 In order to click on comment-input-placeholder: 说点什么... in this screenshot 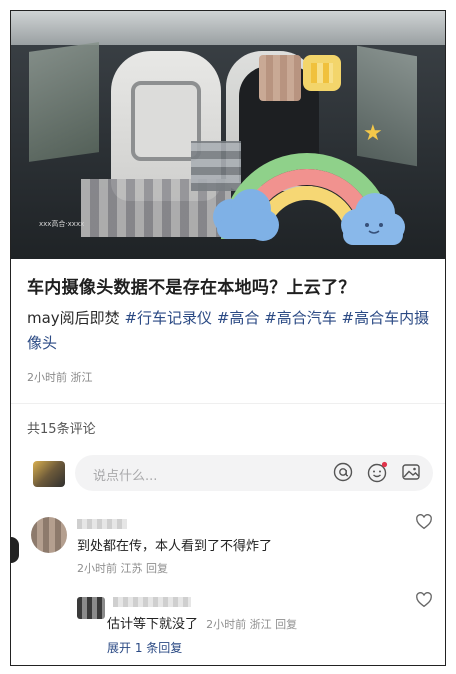, I will do `click(125, 476)`.